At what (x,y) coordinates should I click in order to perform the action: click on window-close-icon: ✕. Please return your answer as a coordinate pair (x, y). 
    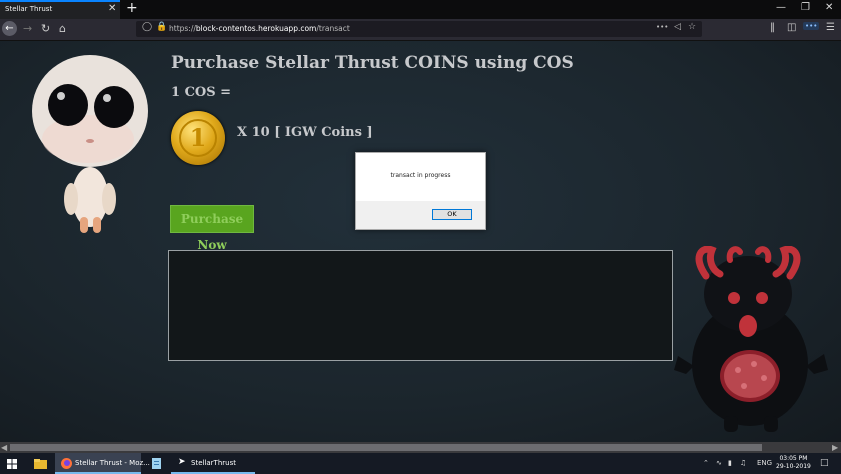
    Looking at the image, I should click on (829, 7).